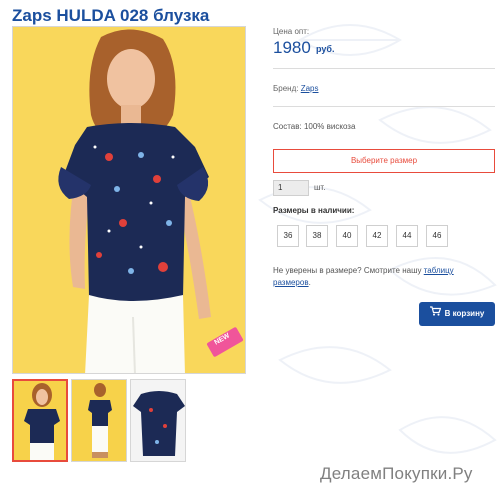 The height and width of the screenshot is (498, 500). I want to click on price-value: 1980, so click(292, 47).